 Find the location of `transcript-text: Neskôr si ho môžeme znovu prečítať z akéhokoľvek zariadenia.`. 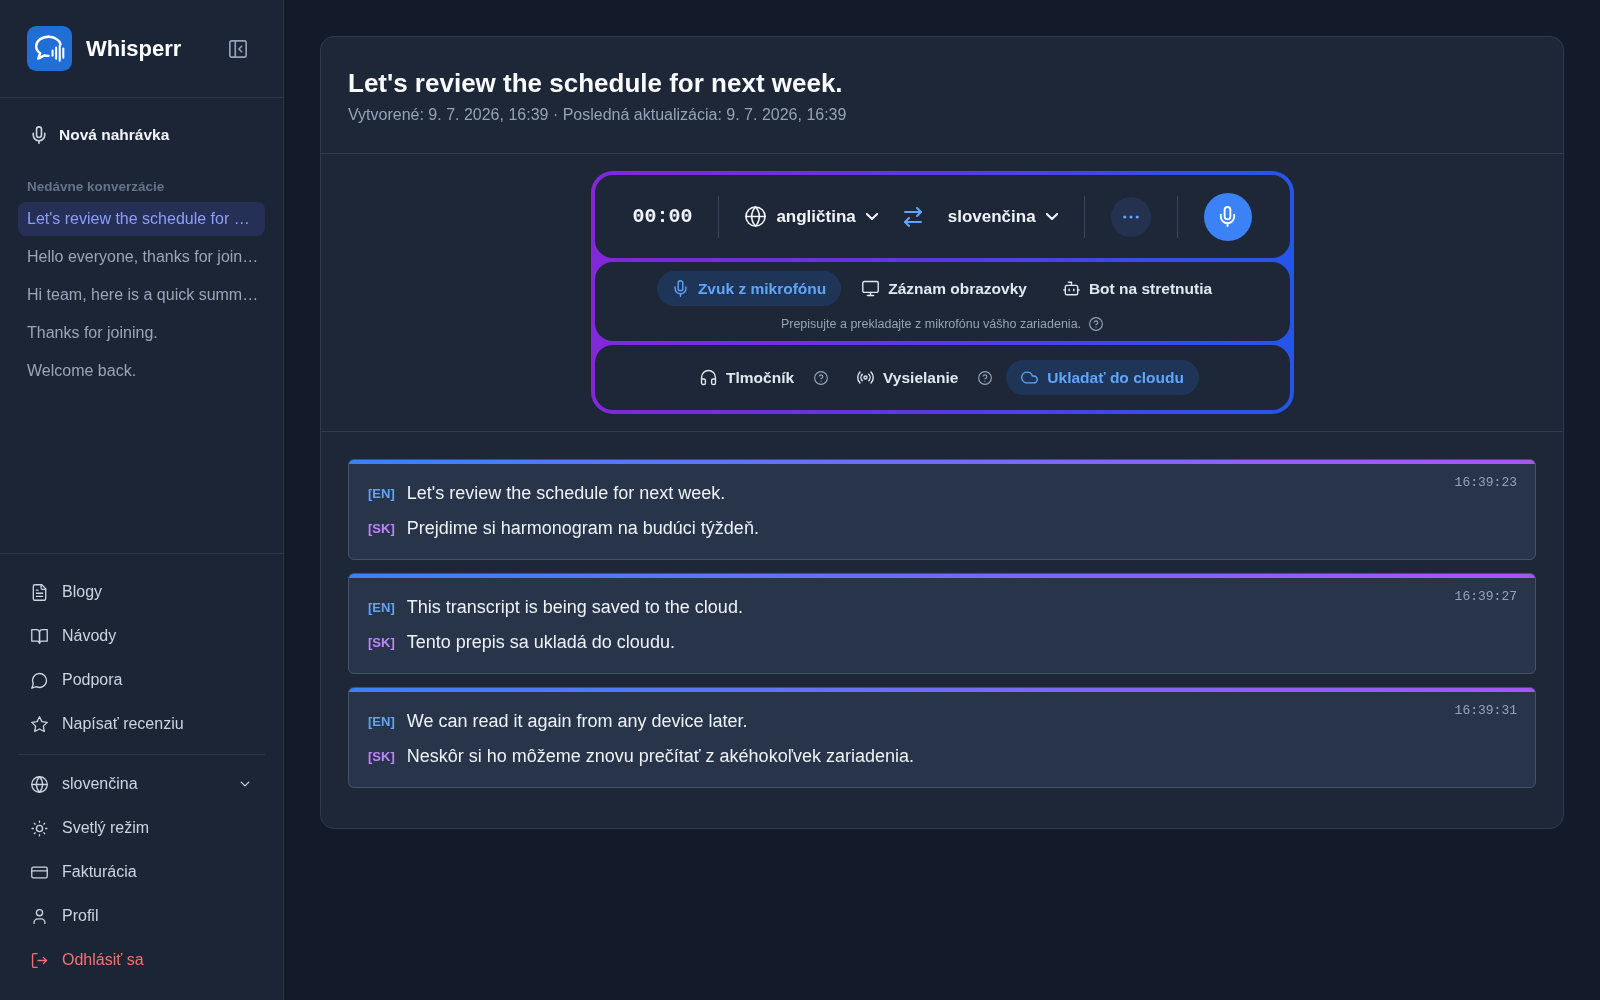

transcript-text: Neskôr si ho môžeme znovu prečítať z akéhokoľvek zariadenia. is located at coordinates (660, 756).